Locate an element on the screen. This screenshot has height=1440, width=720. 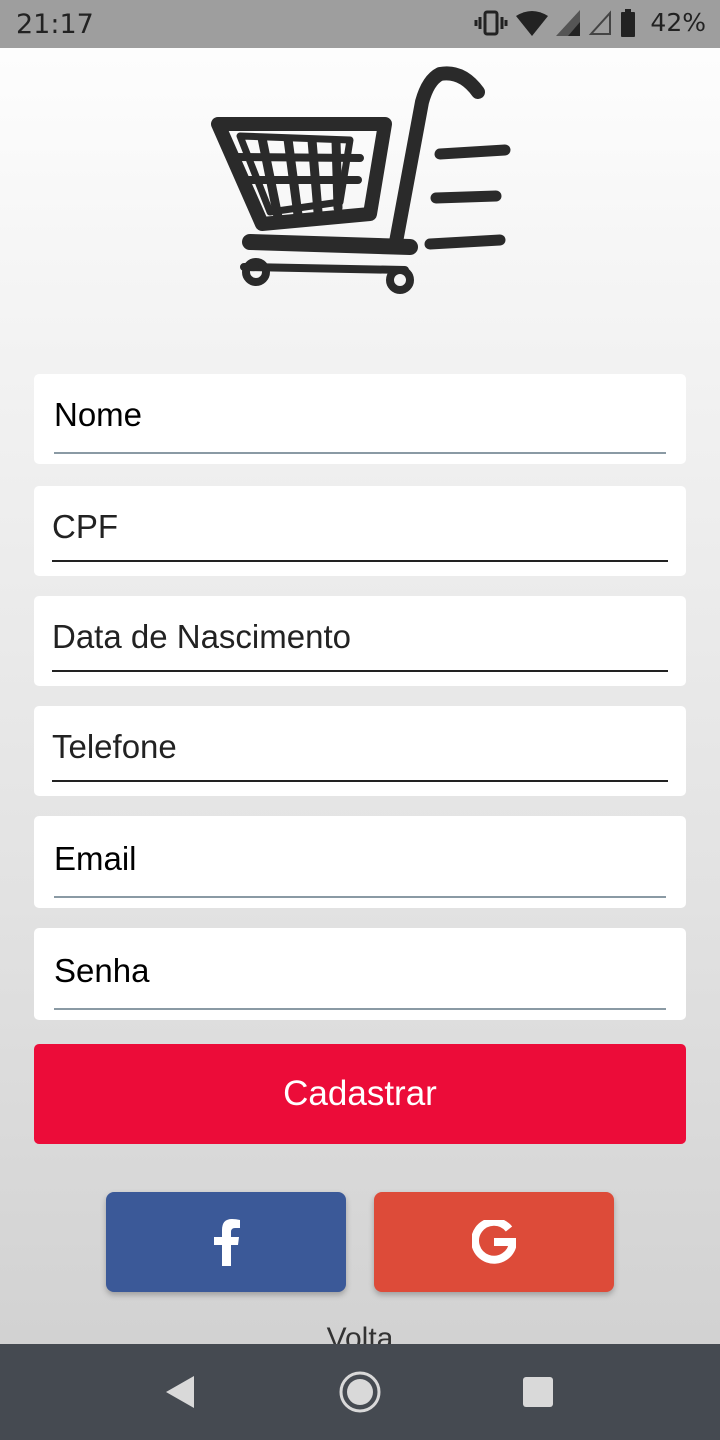
signal-empty-icon is located at coordinates (600, 22).